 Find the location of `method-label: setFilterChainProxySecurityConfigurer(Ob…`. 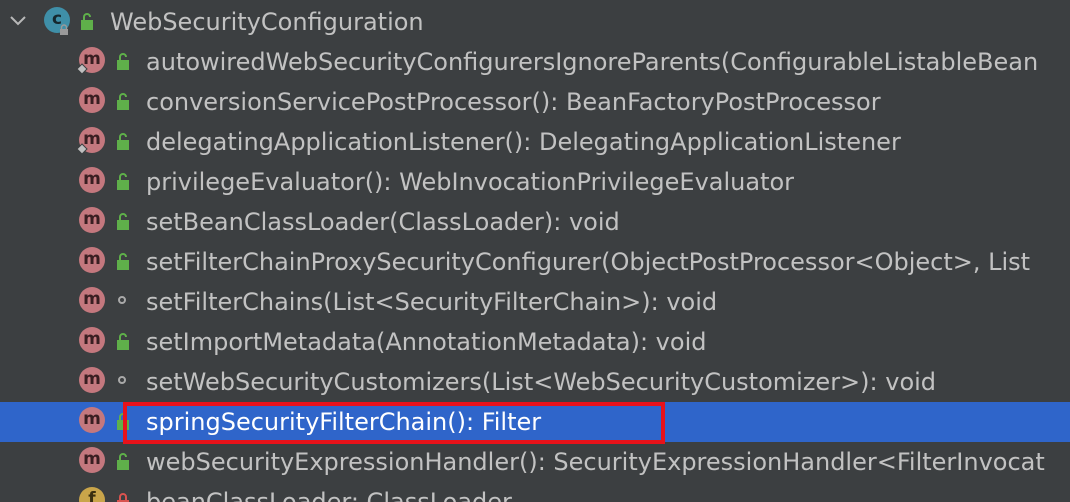

method-label: setFilterChainProxySecurityConfigurer(Ob… is located at coordinates (588, 262).